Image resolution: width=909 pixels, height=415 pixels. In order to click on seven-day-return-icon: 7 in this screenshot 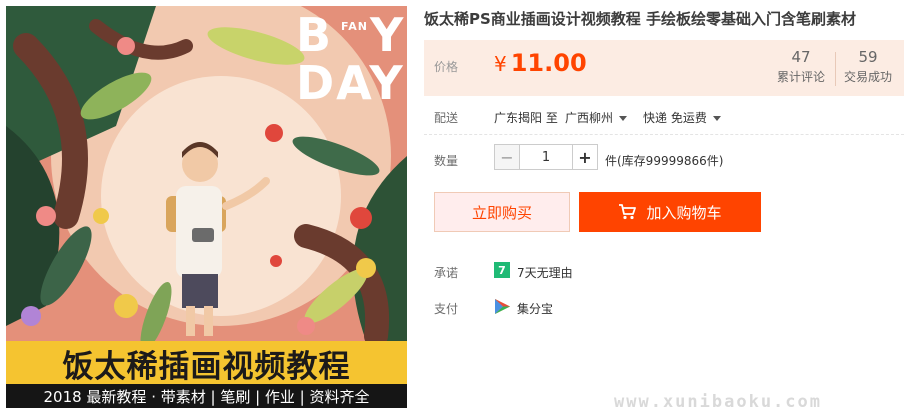, I will do `click(502, 270)`.